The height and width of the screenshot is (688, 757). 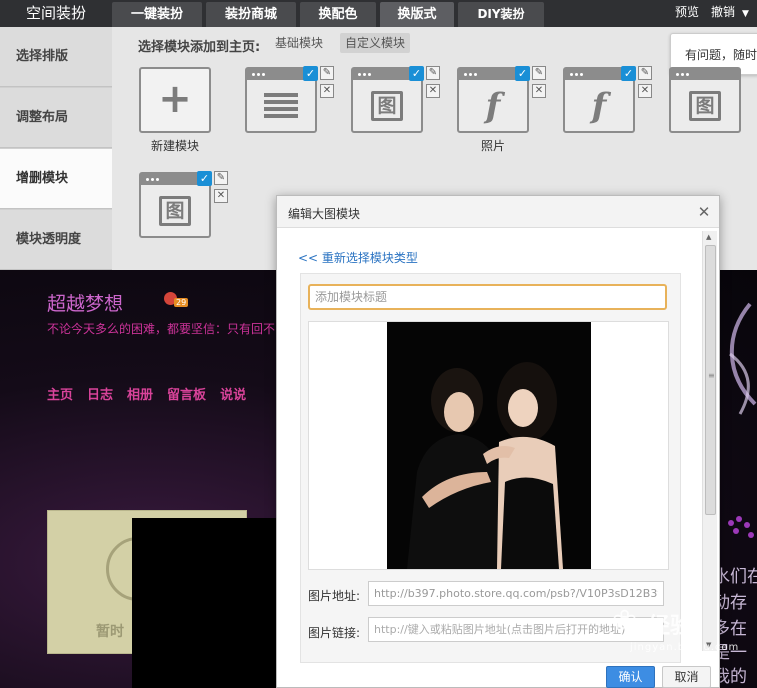 What do you see at coordinates (56, 118) in the screenshot?
I see `side-item-adjust-layout: 调整布局` at bounding box center [56, 118].